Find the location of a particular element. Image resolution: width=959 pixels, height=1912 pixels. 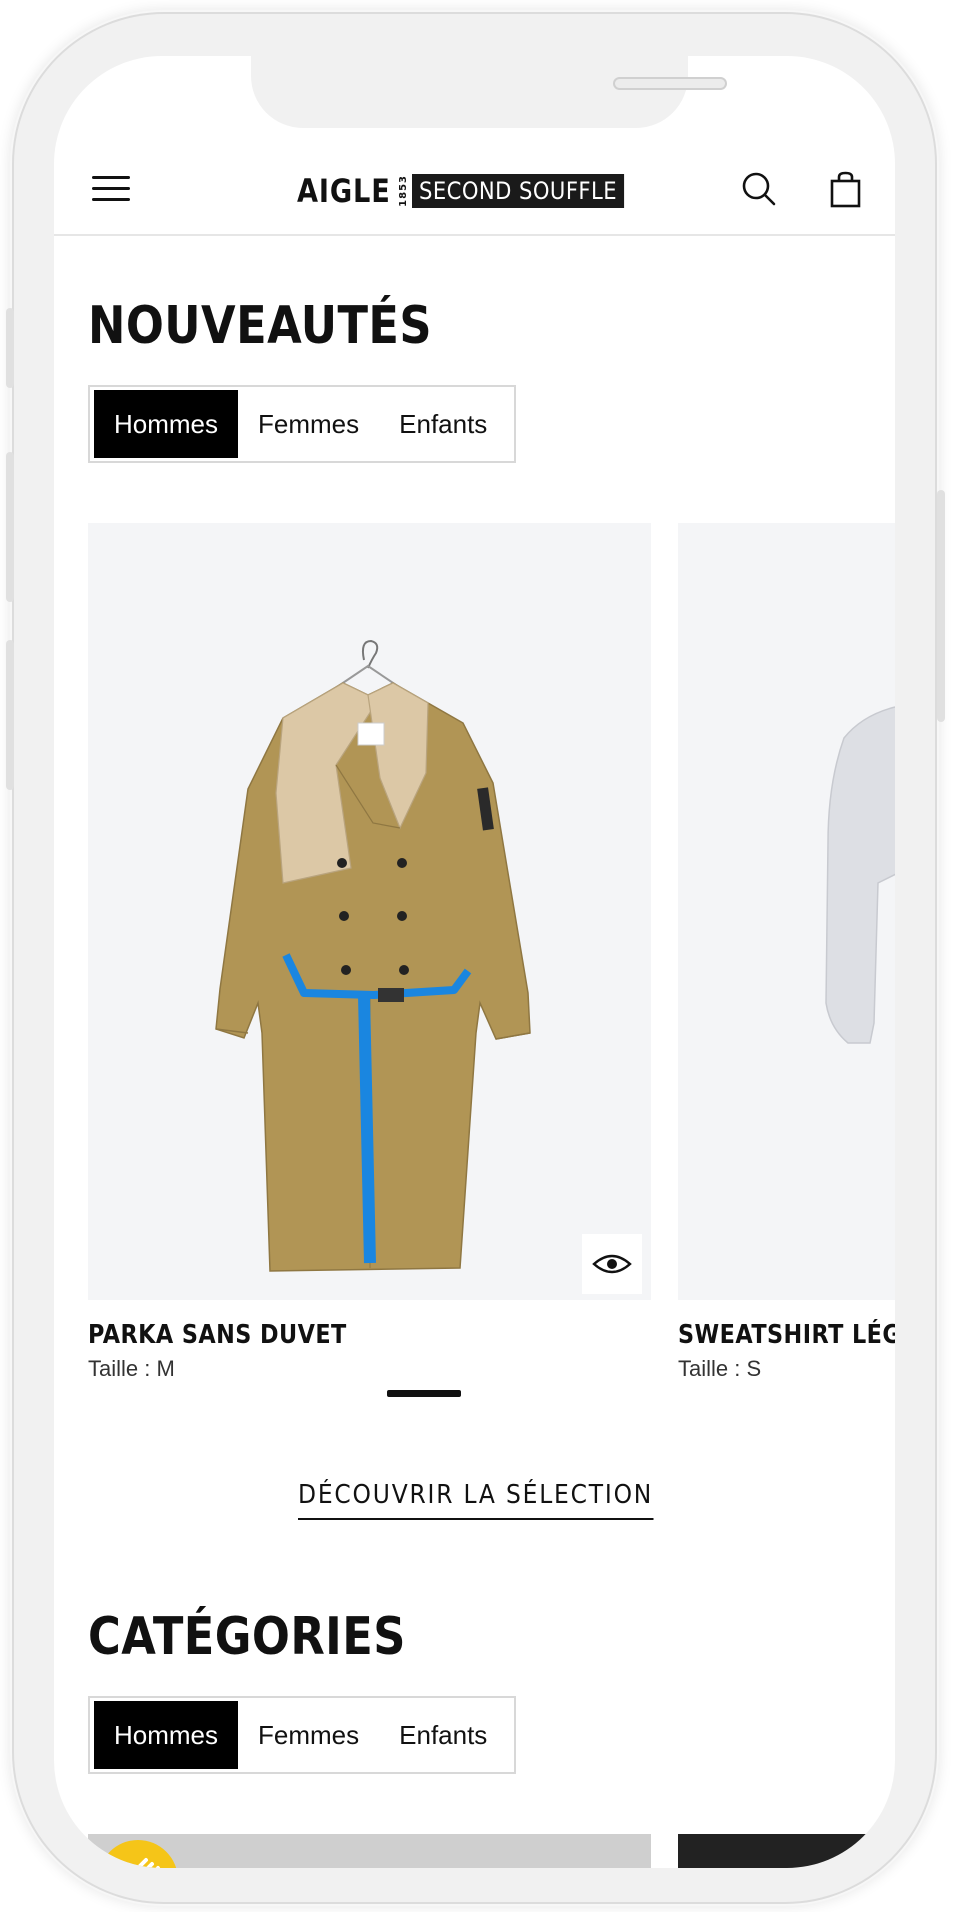

phone-volume-up-button is located at coordinates (10, 527).